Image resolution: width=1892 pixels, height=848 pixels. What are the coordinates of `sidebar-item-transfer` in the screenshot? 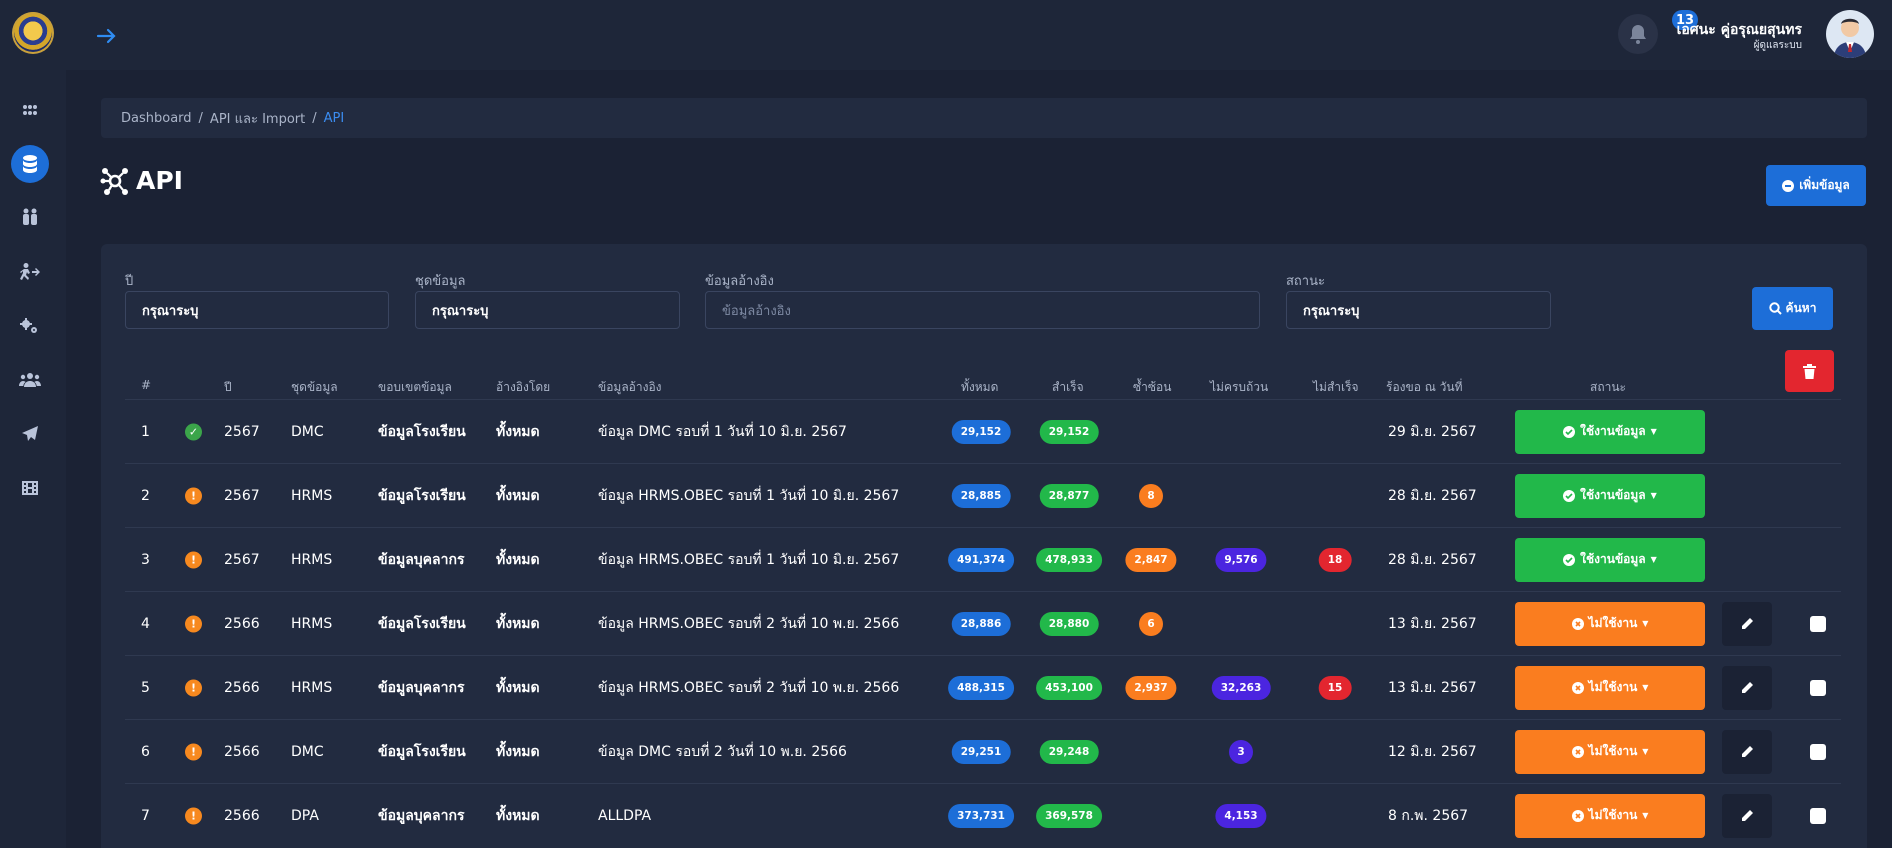 It's located at (30, 272).